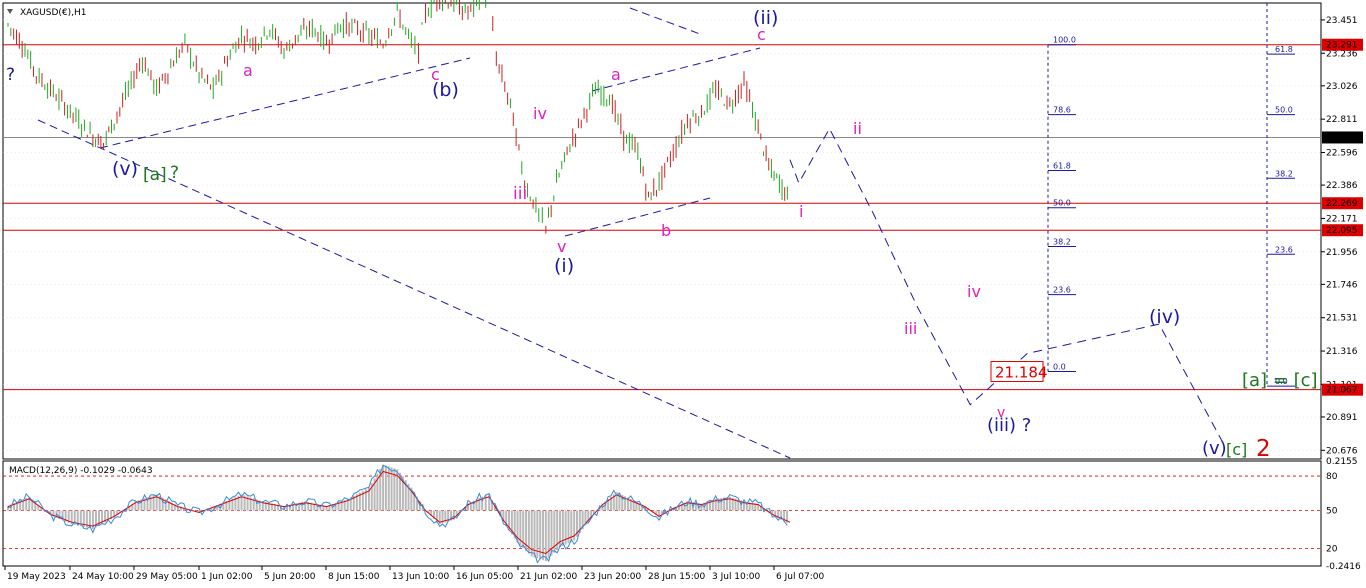  I want to click on wave-label: [a], so click(155, 175).